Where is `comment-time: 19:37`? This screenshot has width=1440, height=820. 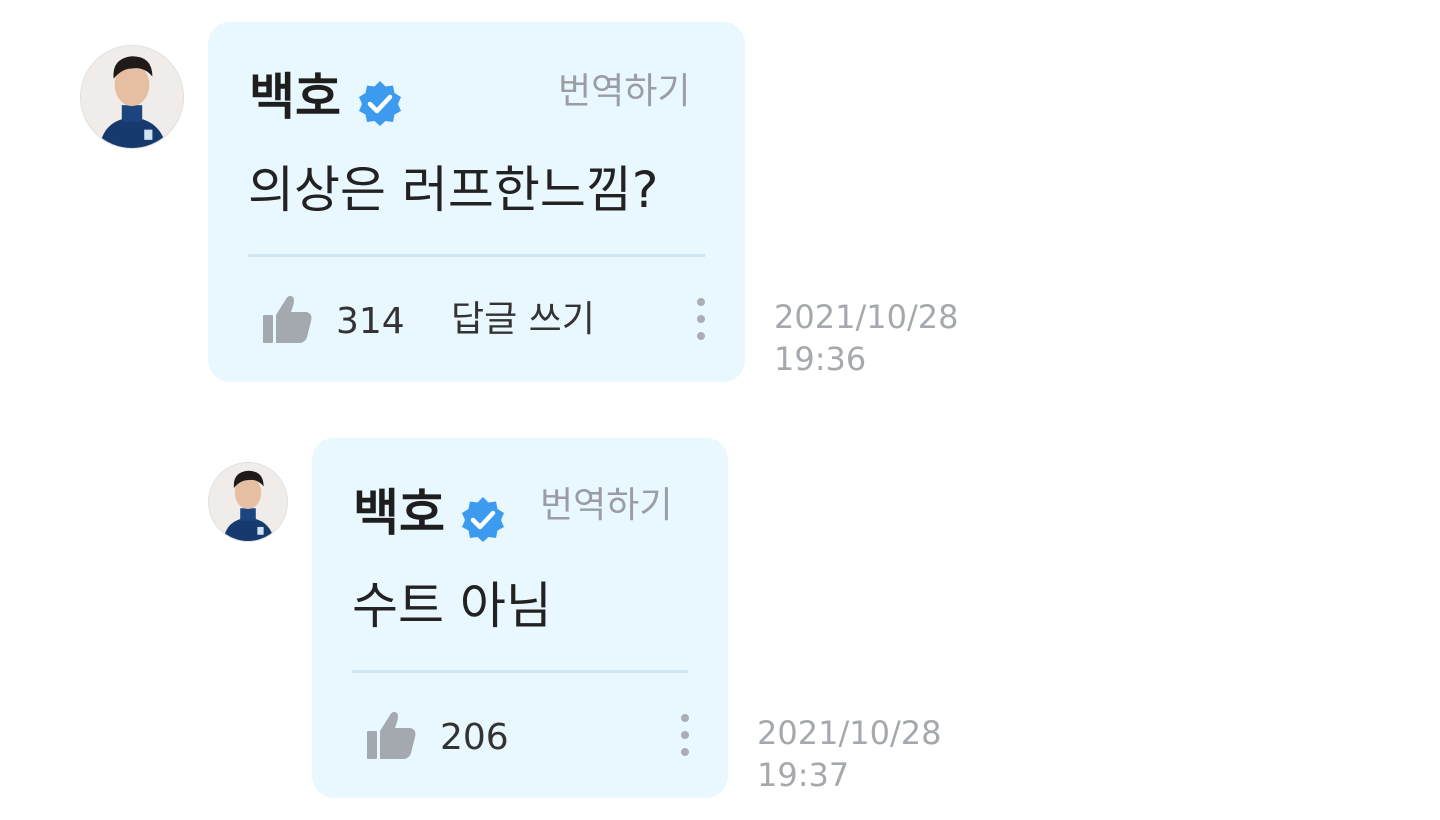 comment-time: 19:37 is located at coordinates (803, 775).